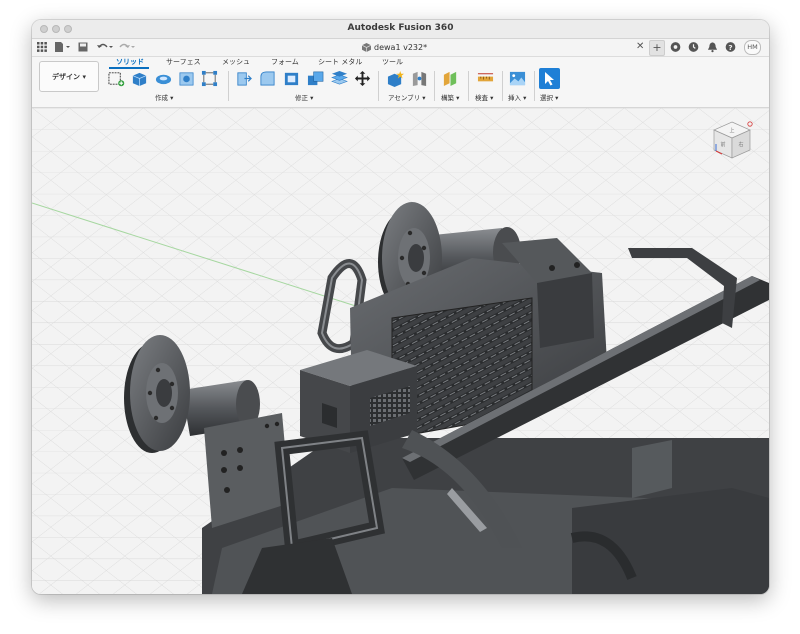 The width and height of the screenshot is (800, 634). Describe the element at coordinates (267, 78) in the screenshot. I see `fillet-icon` at that location.